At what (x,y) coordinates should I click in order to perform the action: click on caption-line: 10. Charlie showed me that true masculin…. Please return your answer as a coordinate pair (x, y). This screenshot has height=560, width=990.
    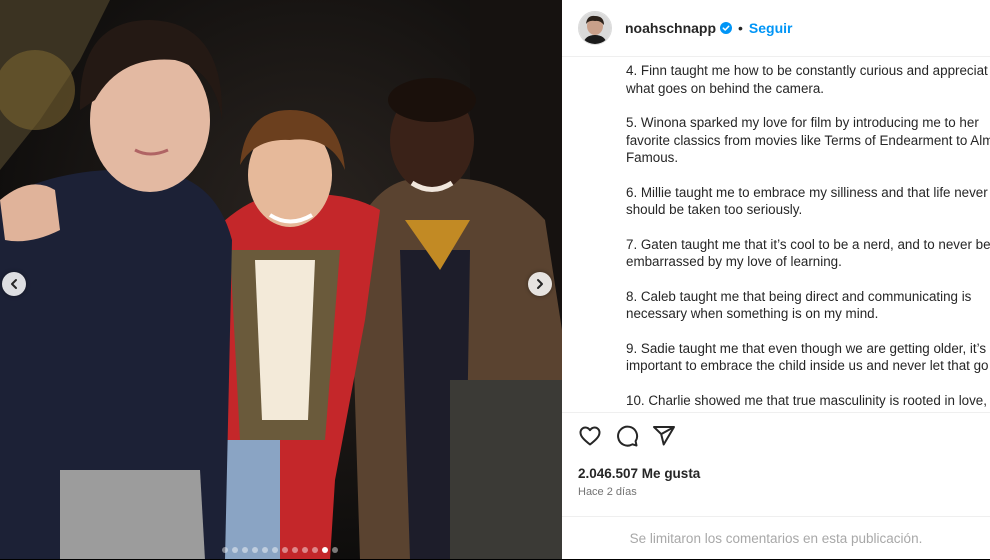
    Looking at the image, I should click on (806, 400).